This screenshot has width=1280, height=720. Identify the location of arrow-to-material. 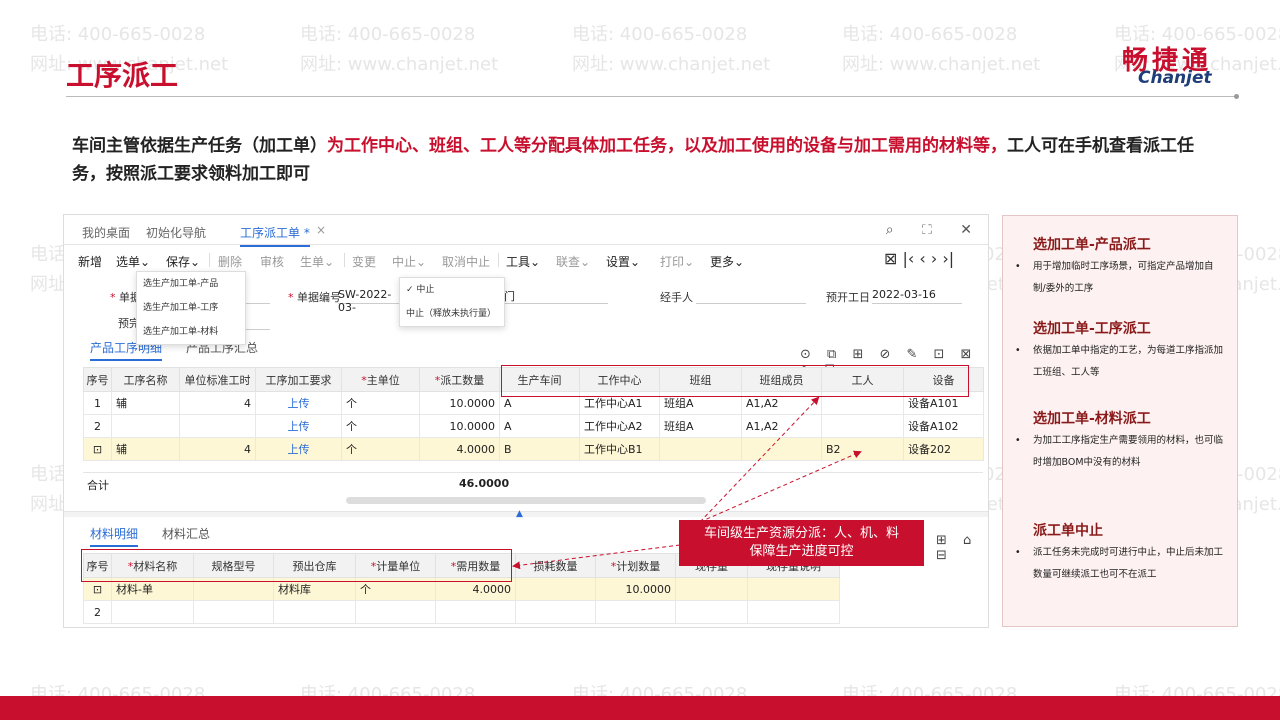
(596, 557).